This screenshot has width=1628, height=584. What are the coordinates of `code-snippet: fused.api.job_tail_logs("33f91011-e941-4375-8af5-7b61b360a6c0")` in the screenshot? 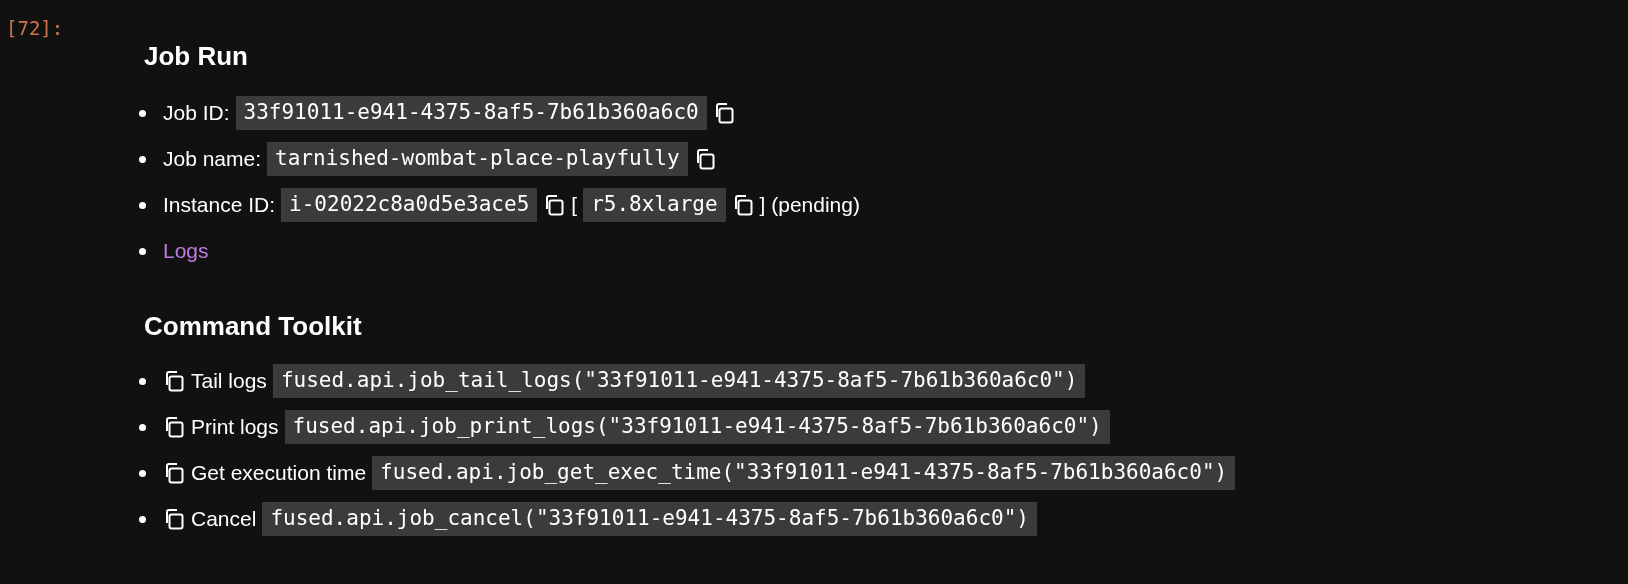 It's located at (679, 381).